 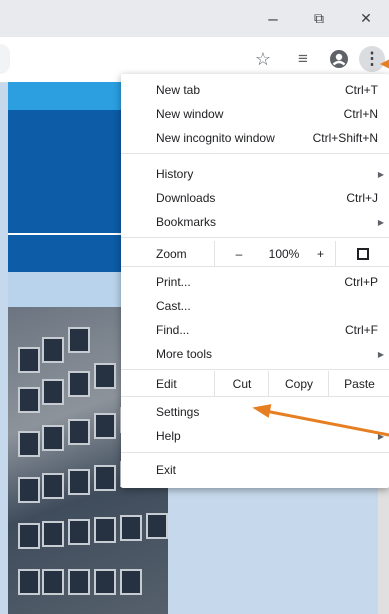 I want to click on minimize-button: –, so click(x=273, y=18).